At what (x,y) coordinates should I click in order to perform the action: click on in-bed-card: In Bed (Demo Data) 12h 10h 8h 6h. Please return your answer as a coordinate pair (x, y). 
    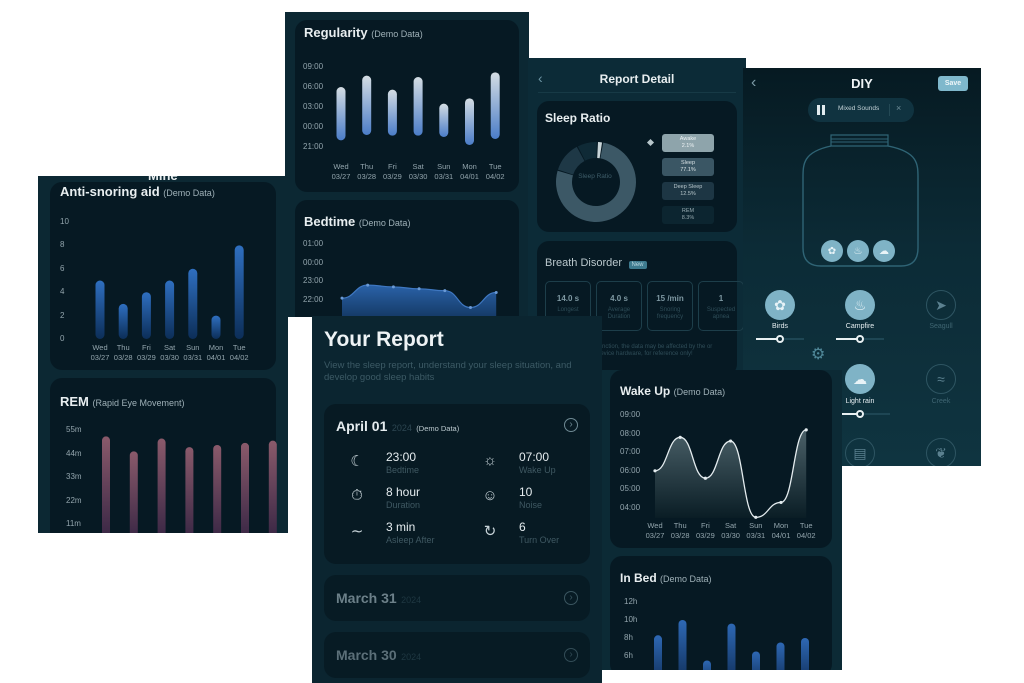
    Looking at the image, I should click on (721, 613).